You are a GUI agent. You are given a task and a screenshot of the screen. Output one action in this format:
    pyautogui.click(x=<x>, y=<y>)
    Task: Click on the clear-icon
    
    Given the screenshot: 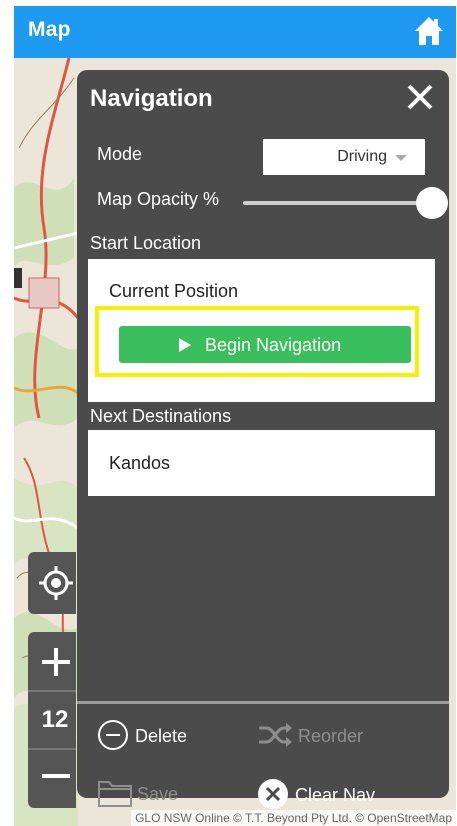 What is the action you would take?
    pyautogui.click(x=273, y=794)
    